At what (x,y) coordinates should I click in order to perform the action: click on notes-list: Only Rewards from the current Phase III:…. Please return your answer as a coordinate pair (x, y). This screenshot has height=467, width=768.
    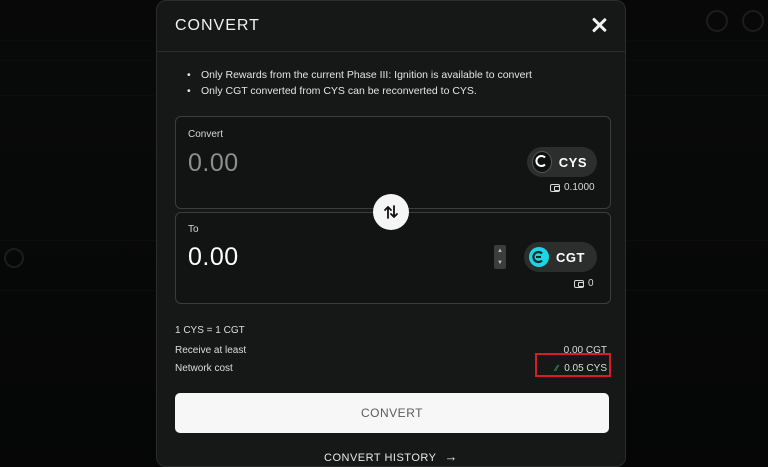
    Looking at the image, I should click on (359, 83).